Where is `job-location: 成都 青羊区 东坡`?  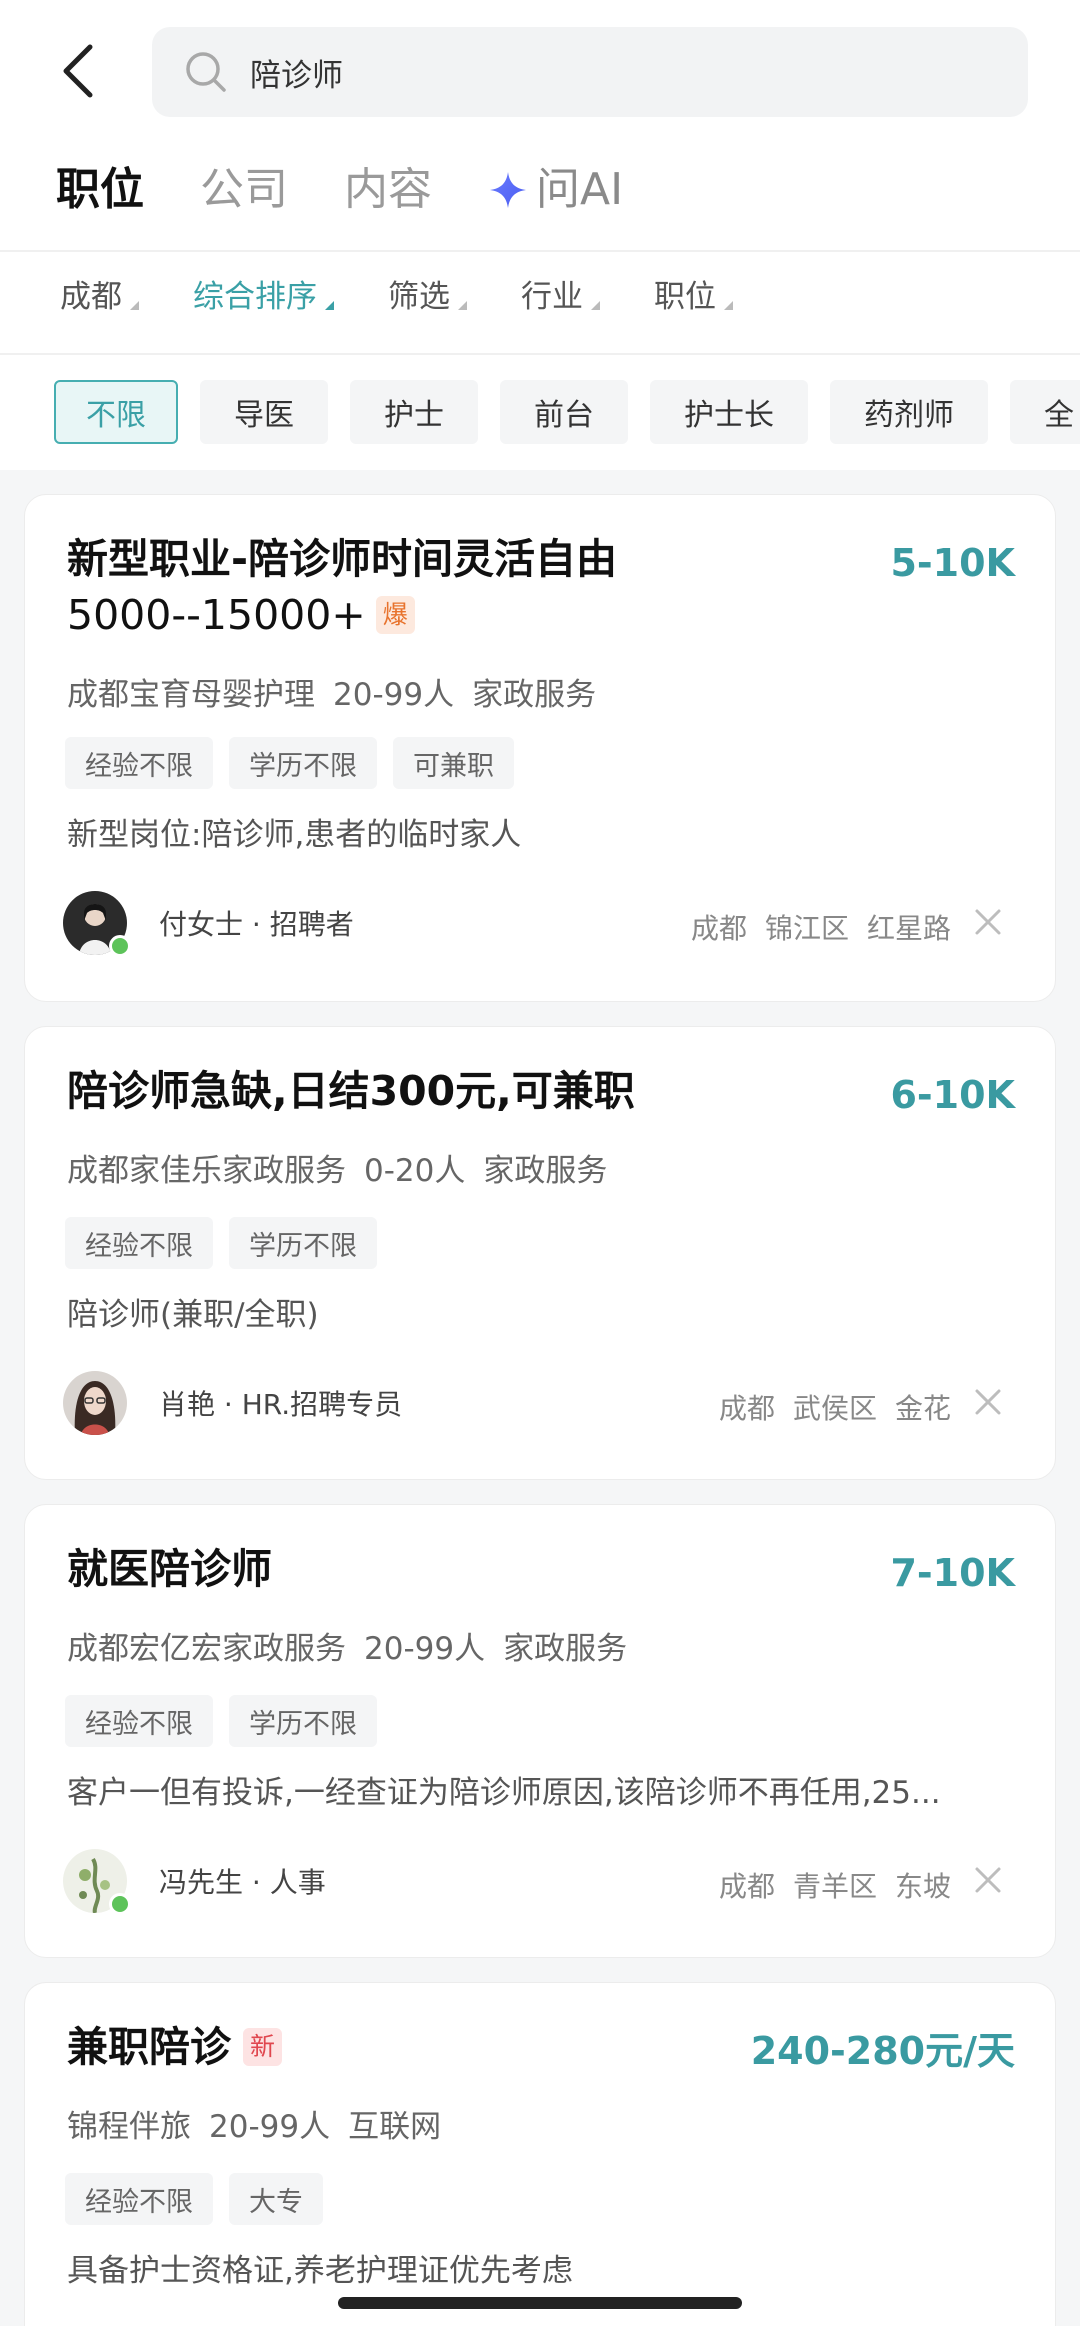
job-location: 成都 青羊区 东坡 is located at coordinates (826, 1885).